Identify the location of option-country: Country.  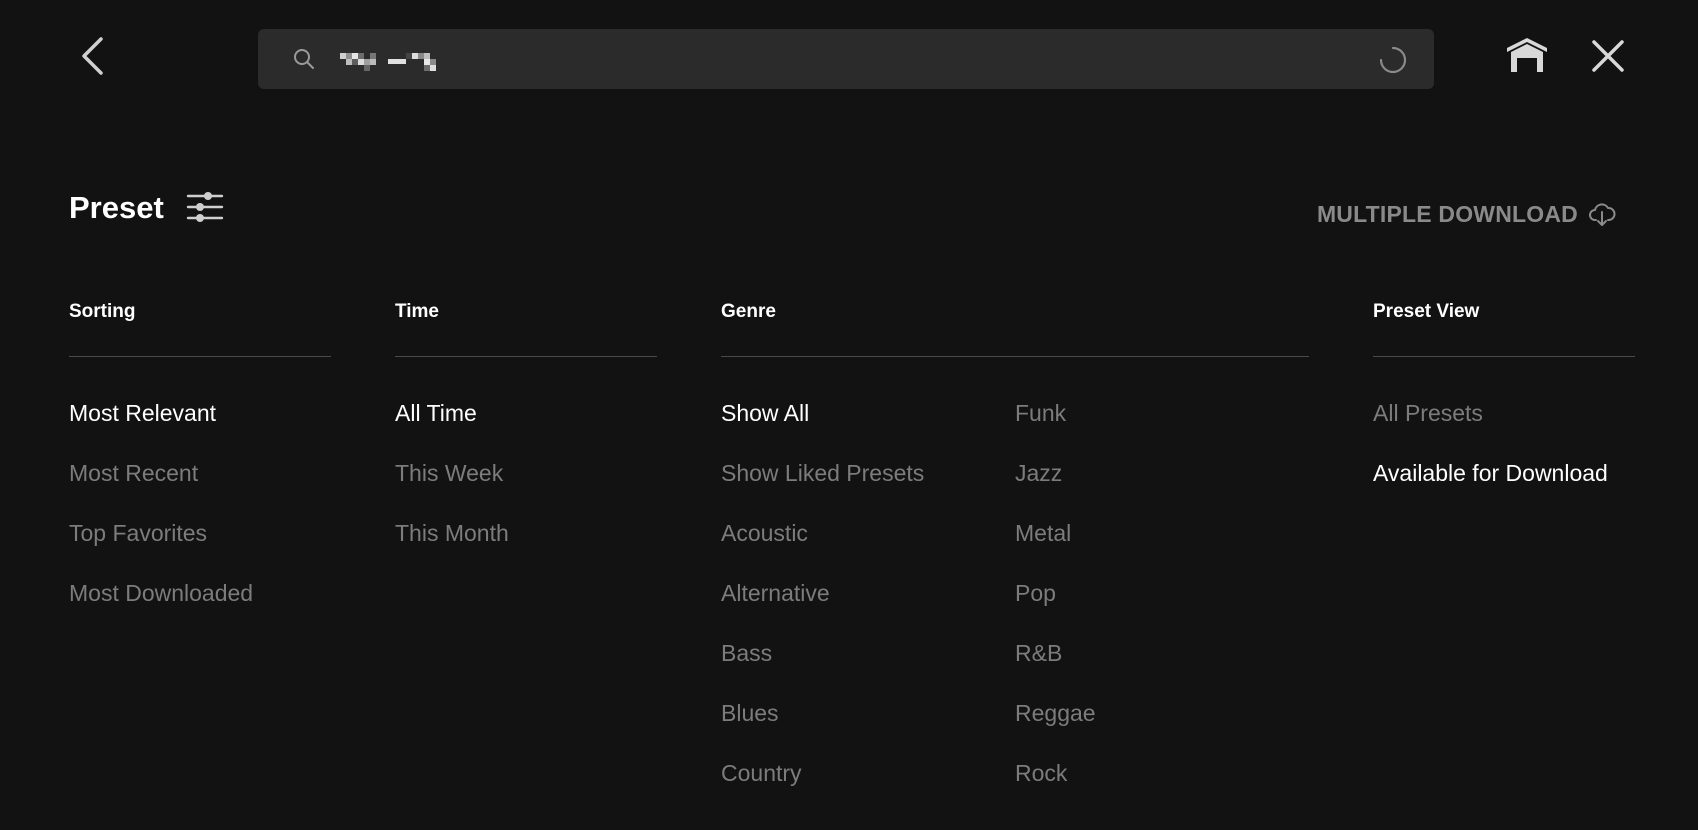
(868, 789).